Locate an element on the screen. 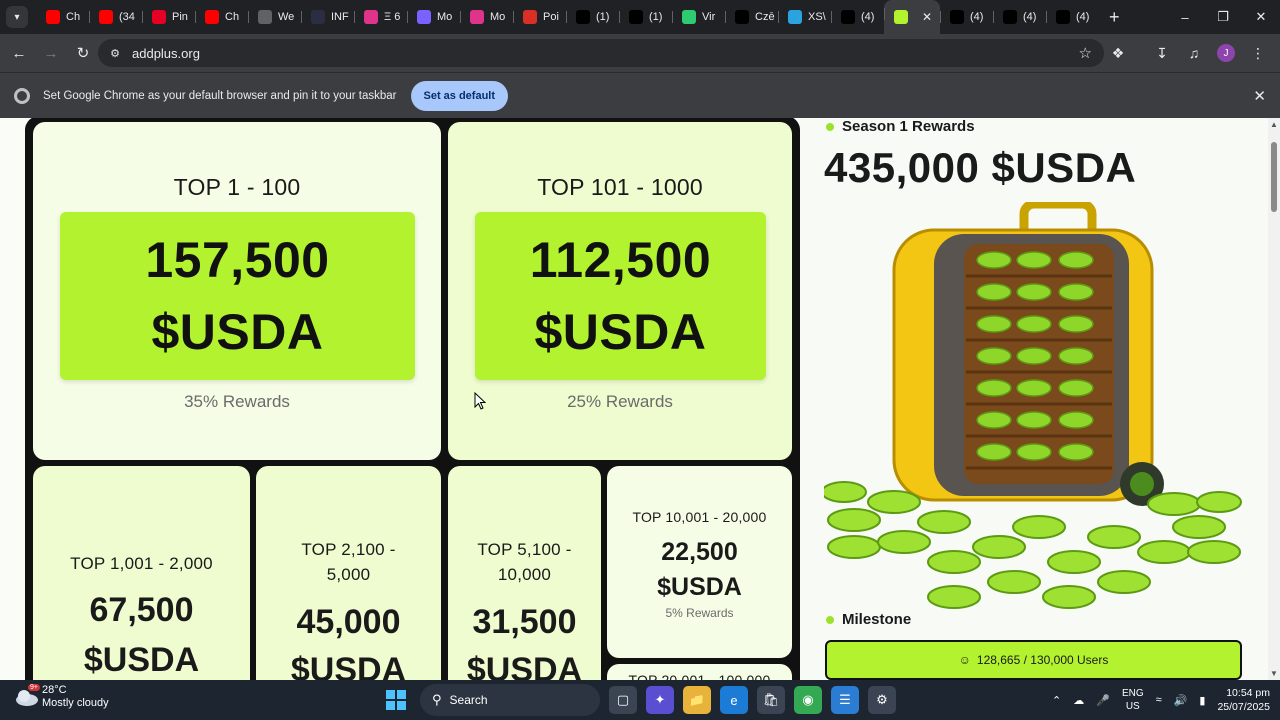  browser-tab: (34 is located at coordinates (115, 17).